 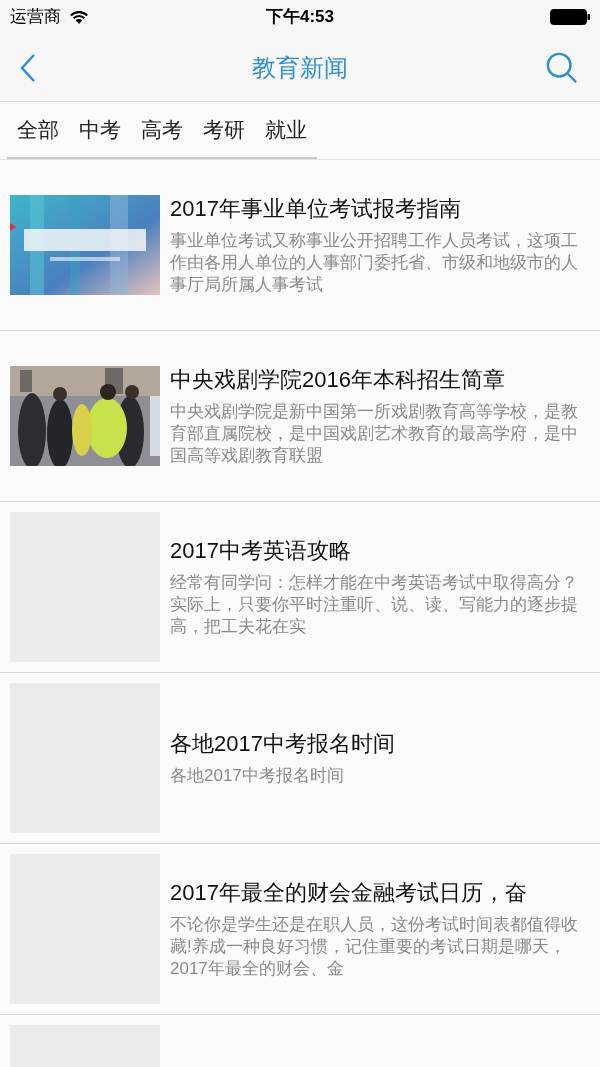 I want to click on page-title: 教育新闻, so click(x=300, y=67).